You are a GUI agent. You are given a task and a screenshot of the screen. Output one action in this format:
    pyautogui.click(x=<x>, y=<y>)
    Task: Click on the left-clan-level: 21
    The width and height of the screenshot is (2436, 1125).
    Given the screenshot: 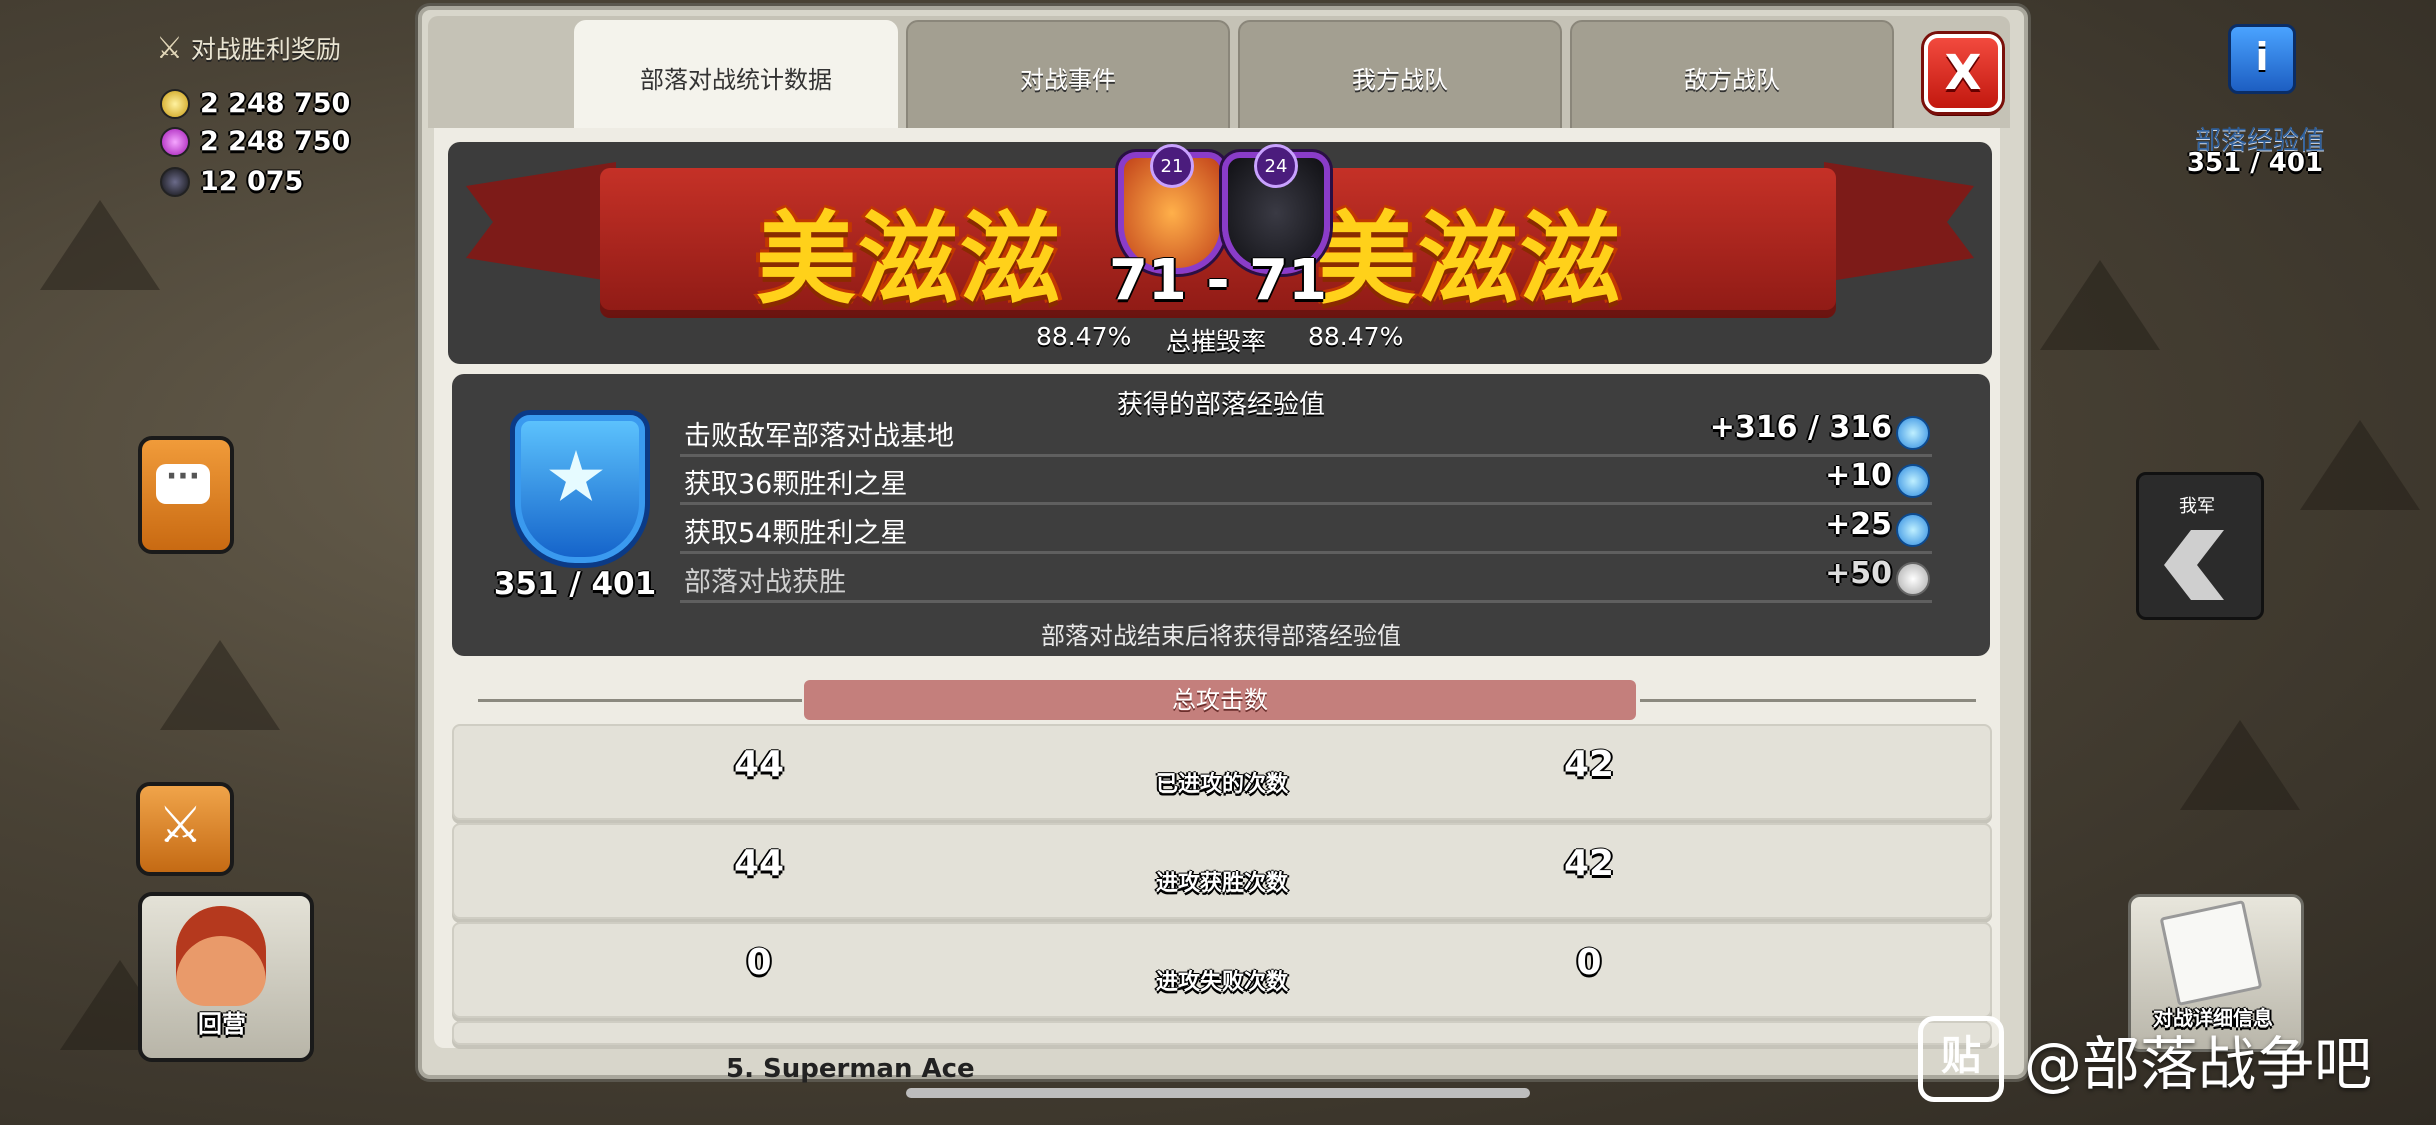 What is the action you would take?
    pyautogui.click(x=1172, y=166)
    